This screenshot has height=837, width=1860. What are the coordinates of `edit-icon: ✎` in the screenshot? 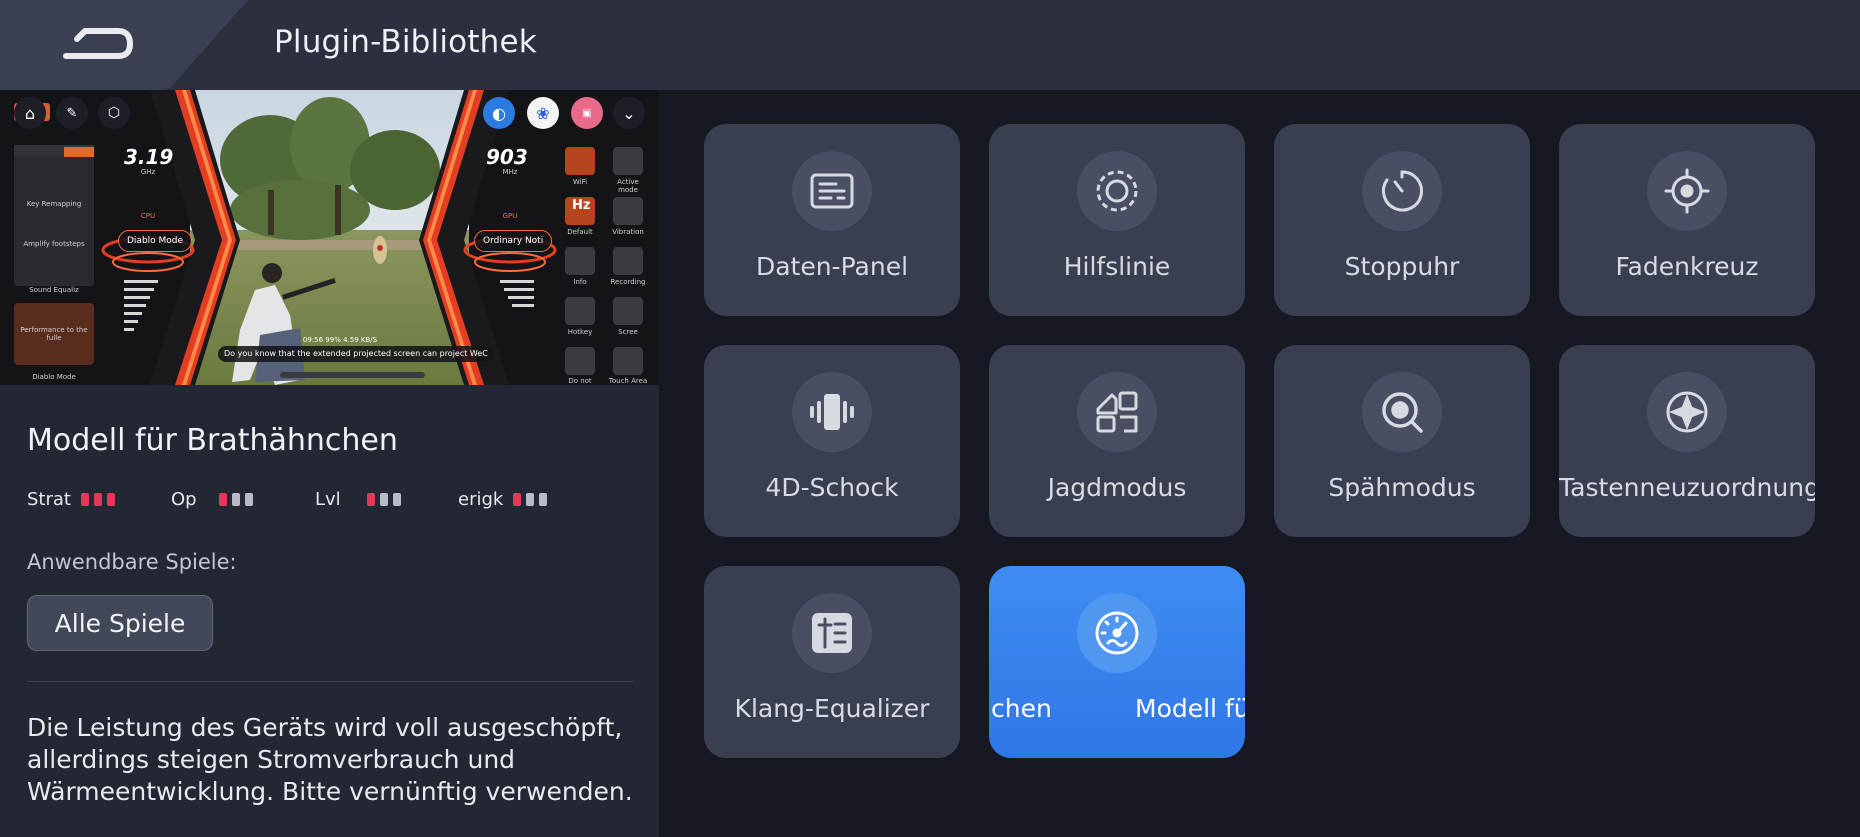 It's located at (72, 113).